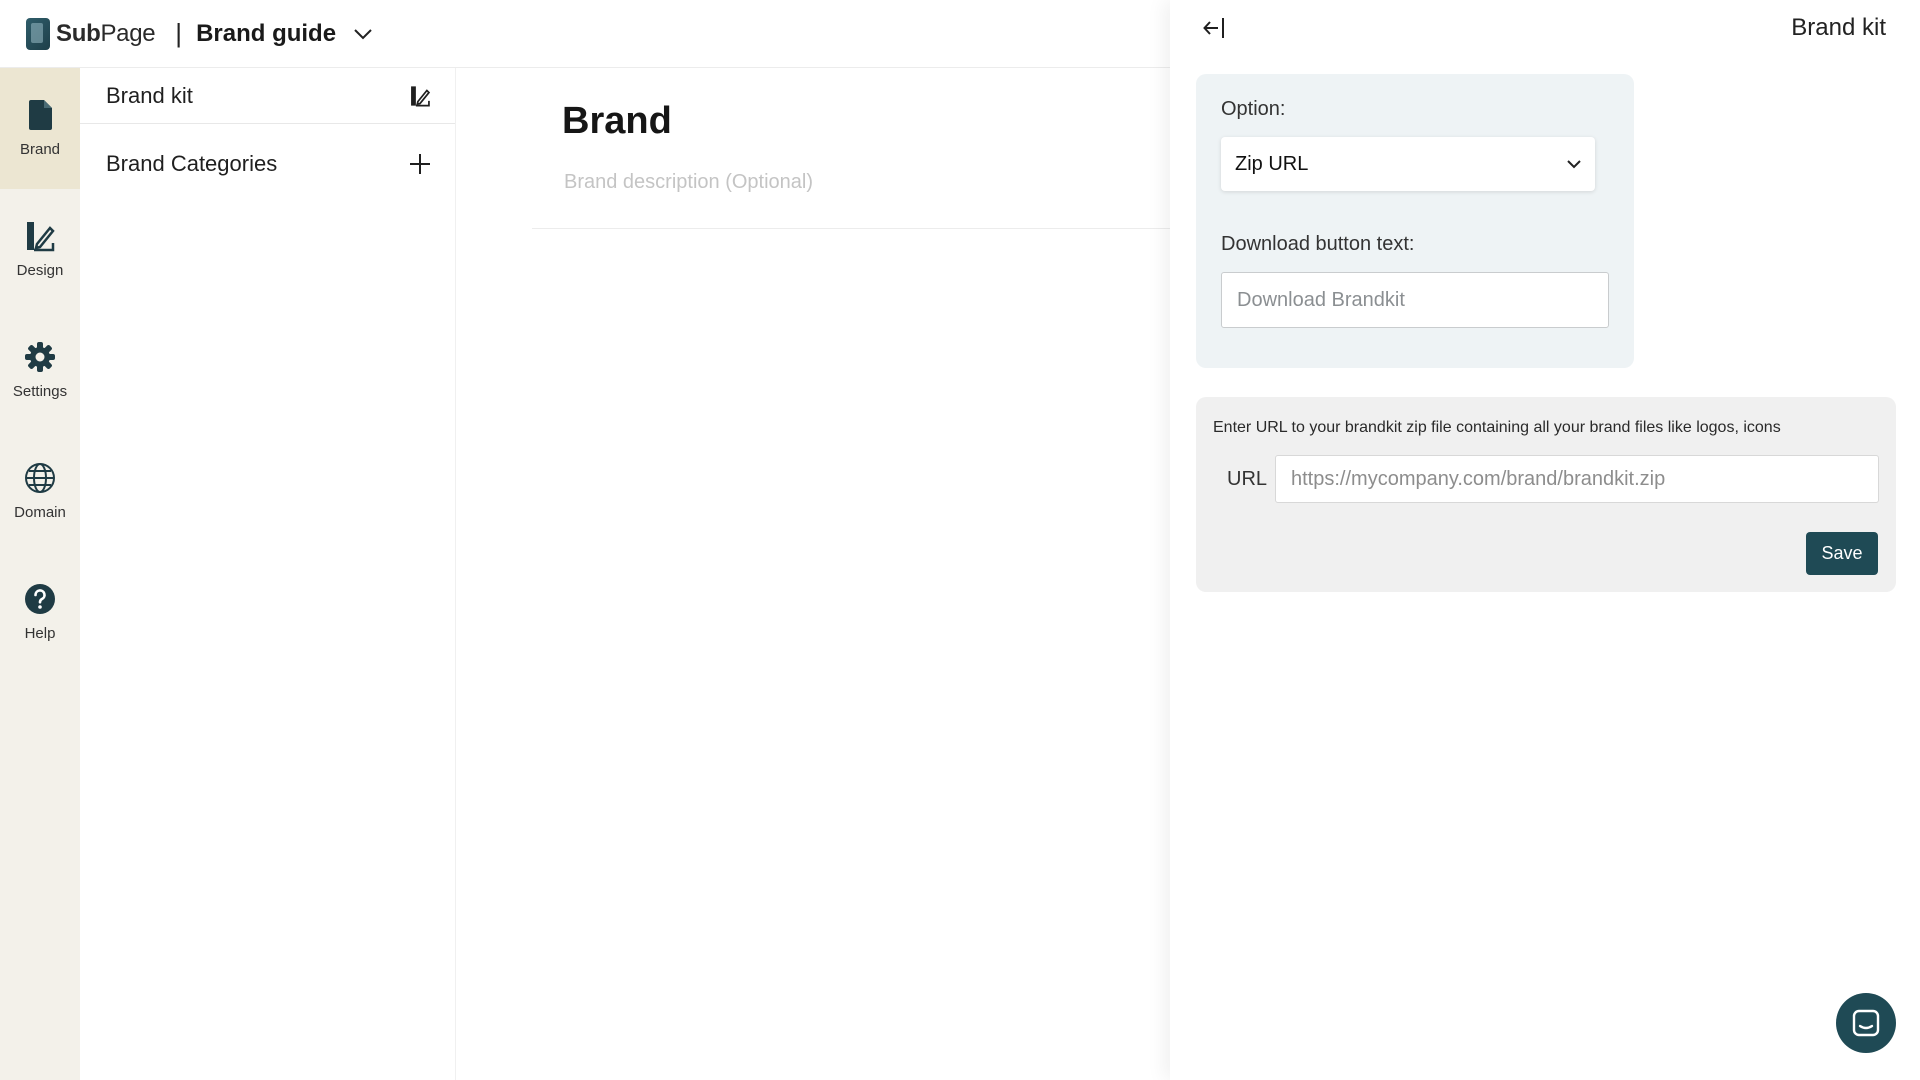 This screenshot has height=1080, width=1920. What do you see at coordinates (420, 96) in the screenshot?
I see `design-edit-icon` at bounding box center [420, 96].